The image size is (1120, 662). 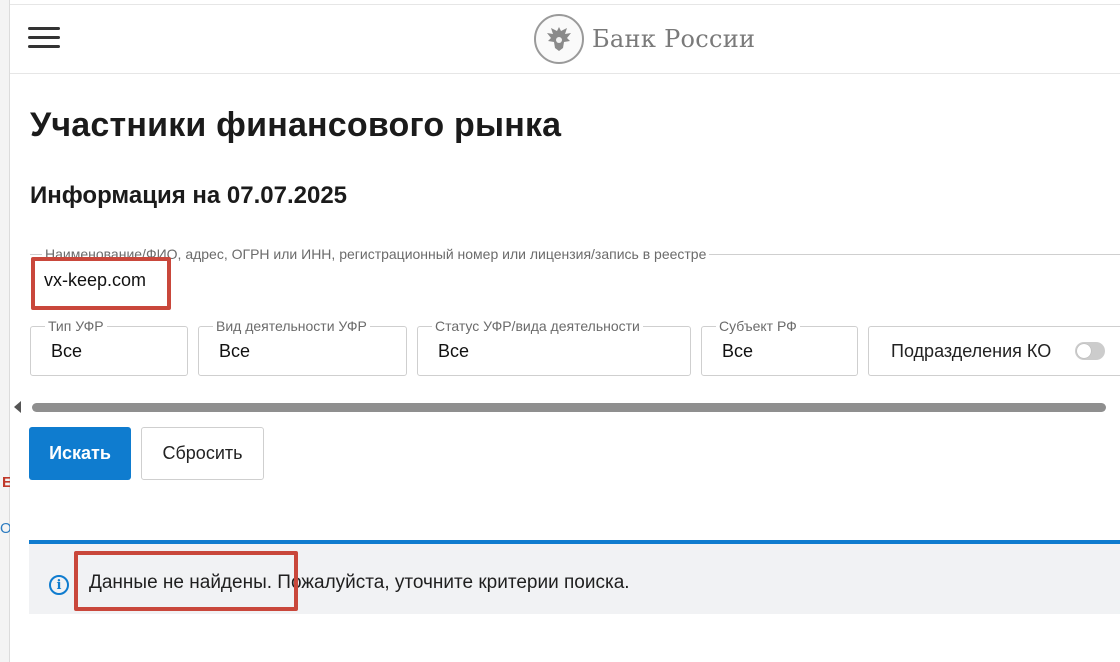 I want to click on info-date-heading: Информация на 07.07.2025, so click(x=189, y=195).